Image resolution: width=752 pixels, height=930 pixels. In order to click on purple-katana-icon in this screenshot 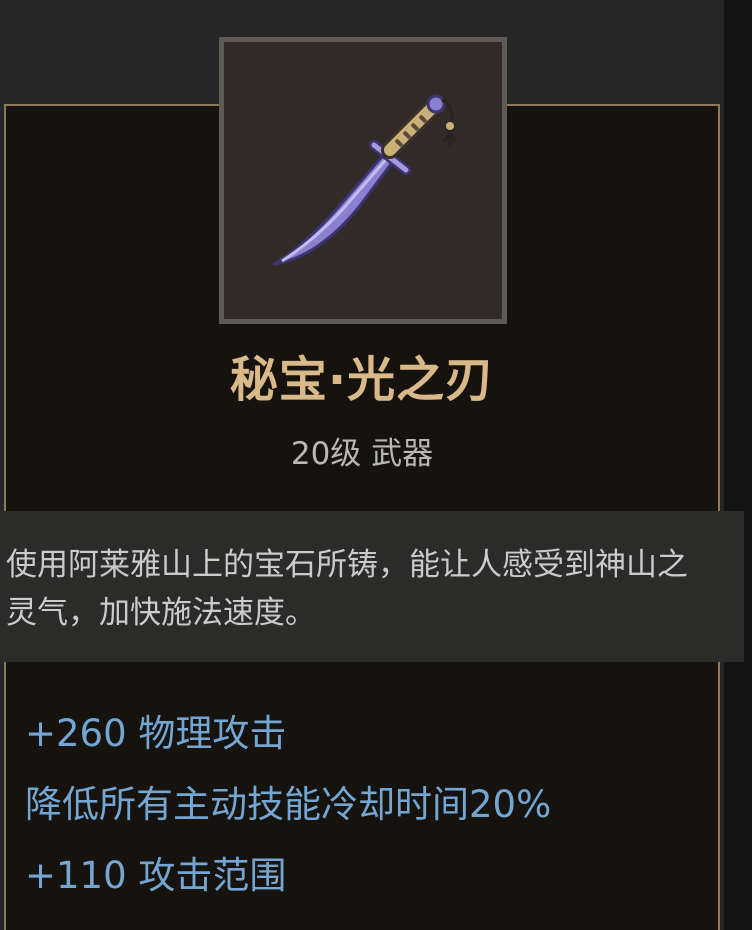, I will do `click(363, 180)`.